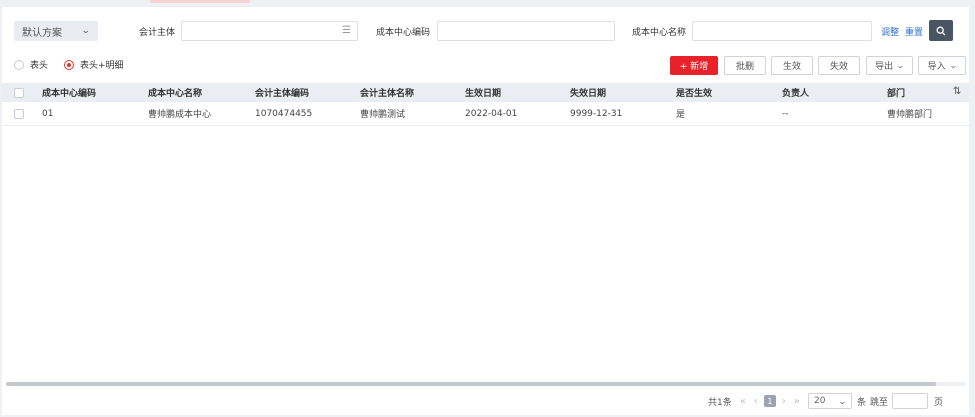 The image size is (975, 417). Describe the element at coordinates (681, 115) in the screenshot. I see `table-cell: 是` at that location.